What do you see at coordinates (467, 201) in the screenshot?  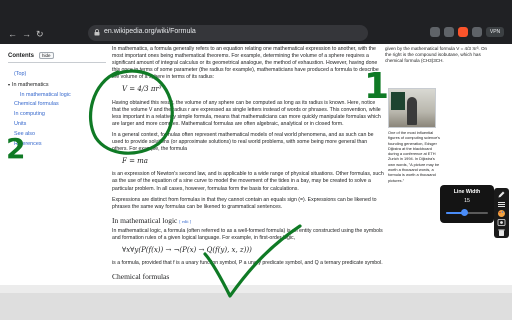 I see `line-width-value: 15` at bounding box center [467, 201].